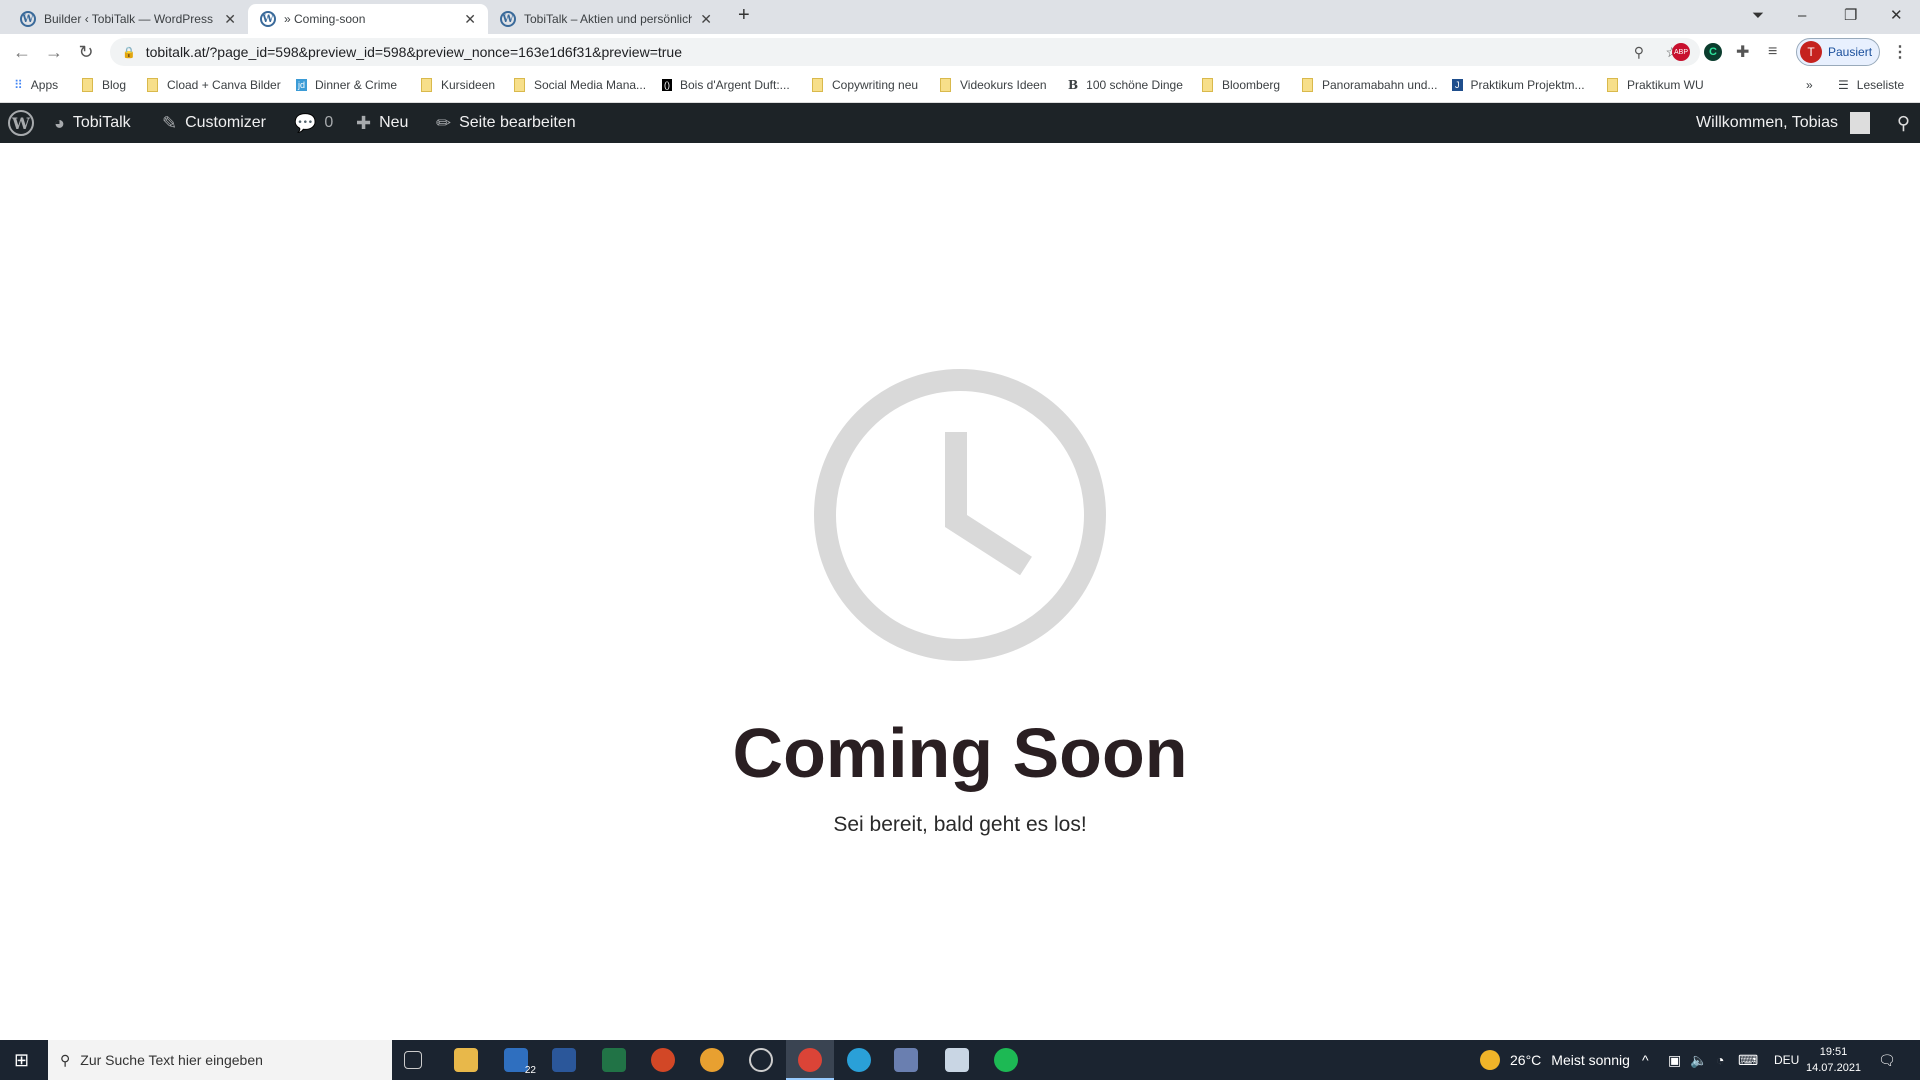  I want to click on media-icon: ≡, so click(1772, 52).